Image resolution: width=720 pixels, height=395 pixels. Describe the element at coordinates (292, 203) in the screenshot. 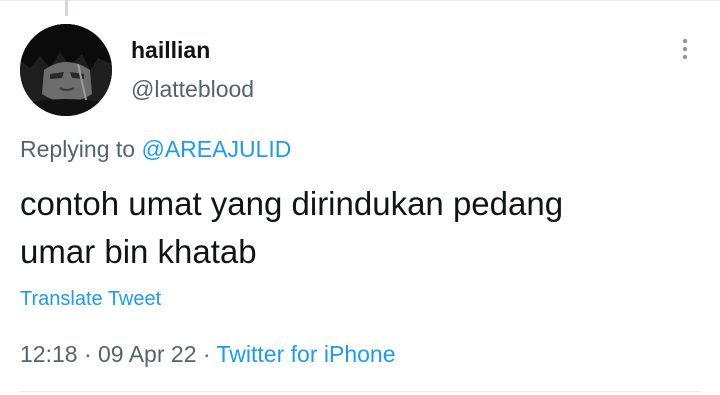

I see `tweet-text-line-1: contoh umat yang dirindukan pedang` at that location.